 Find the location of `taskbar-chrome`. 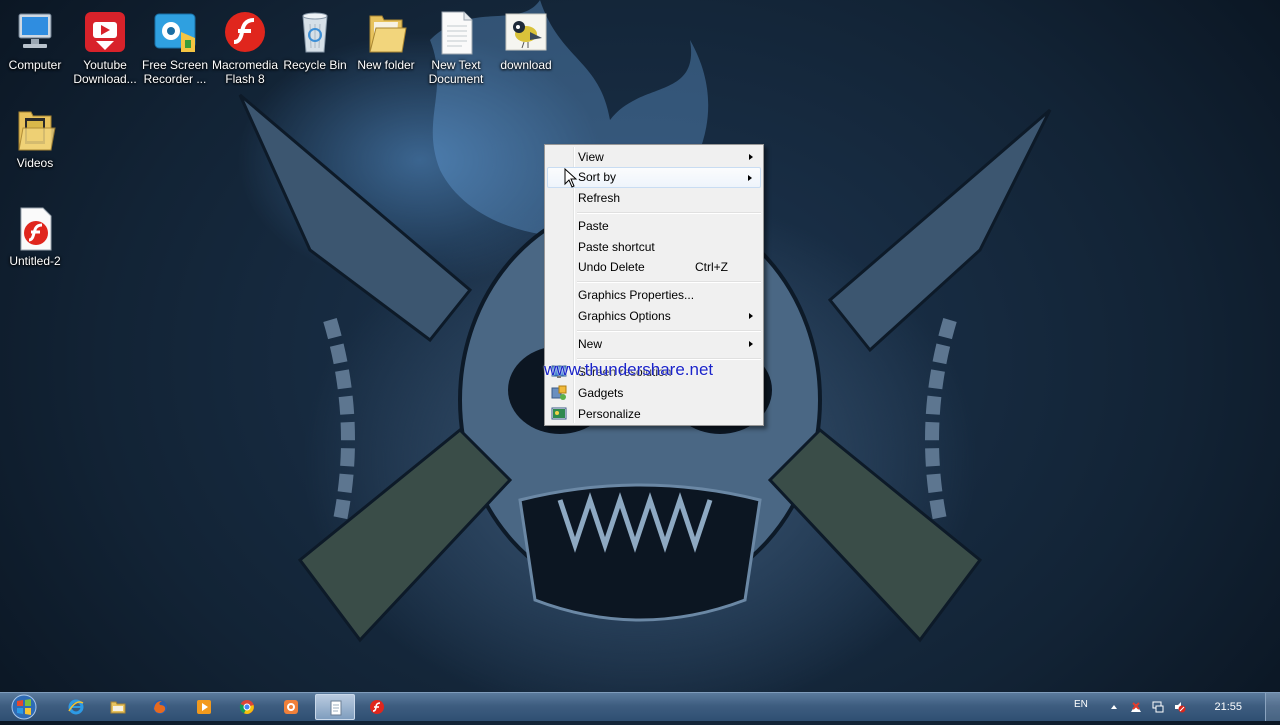

taskbar-chrome is located at coordinates (247, 707).